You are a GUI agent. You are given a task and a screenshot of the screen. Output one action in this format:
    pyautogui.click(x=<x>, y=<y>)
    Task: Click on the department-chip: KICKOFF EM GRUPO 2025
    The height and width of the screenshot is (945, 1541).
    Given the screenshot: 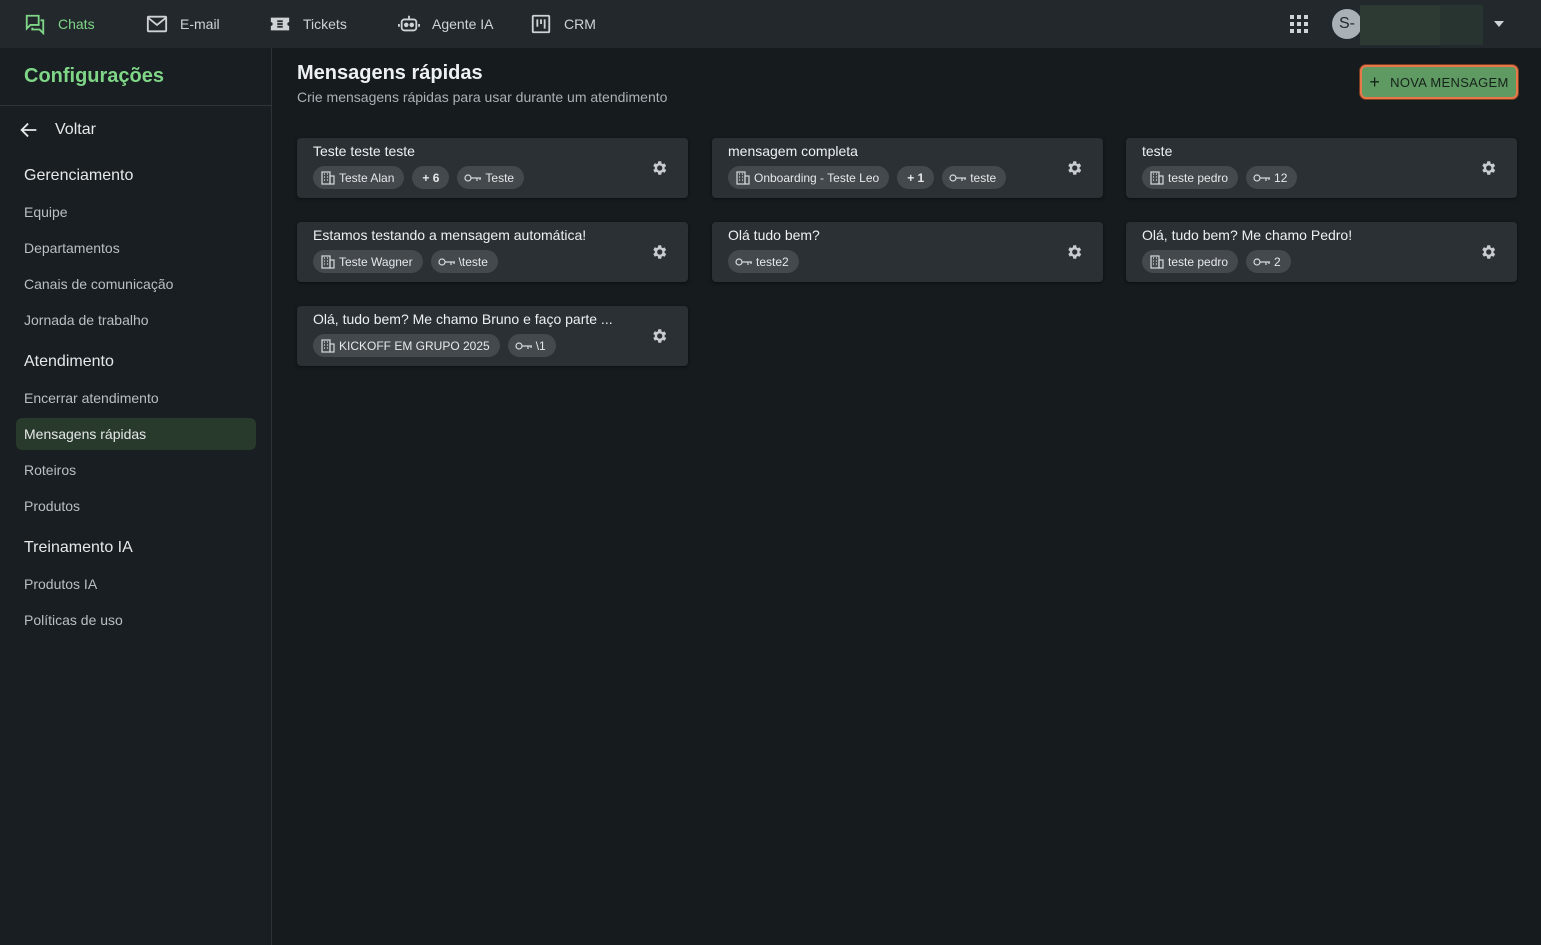 What is the action you would take?
    pyautogui.click(x=406, y=345)
    